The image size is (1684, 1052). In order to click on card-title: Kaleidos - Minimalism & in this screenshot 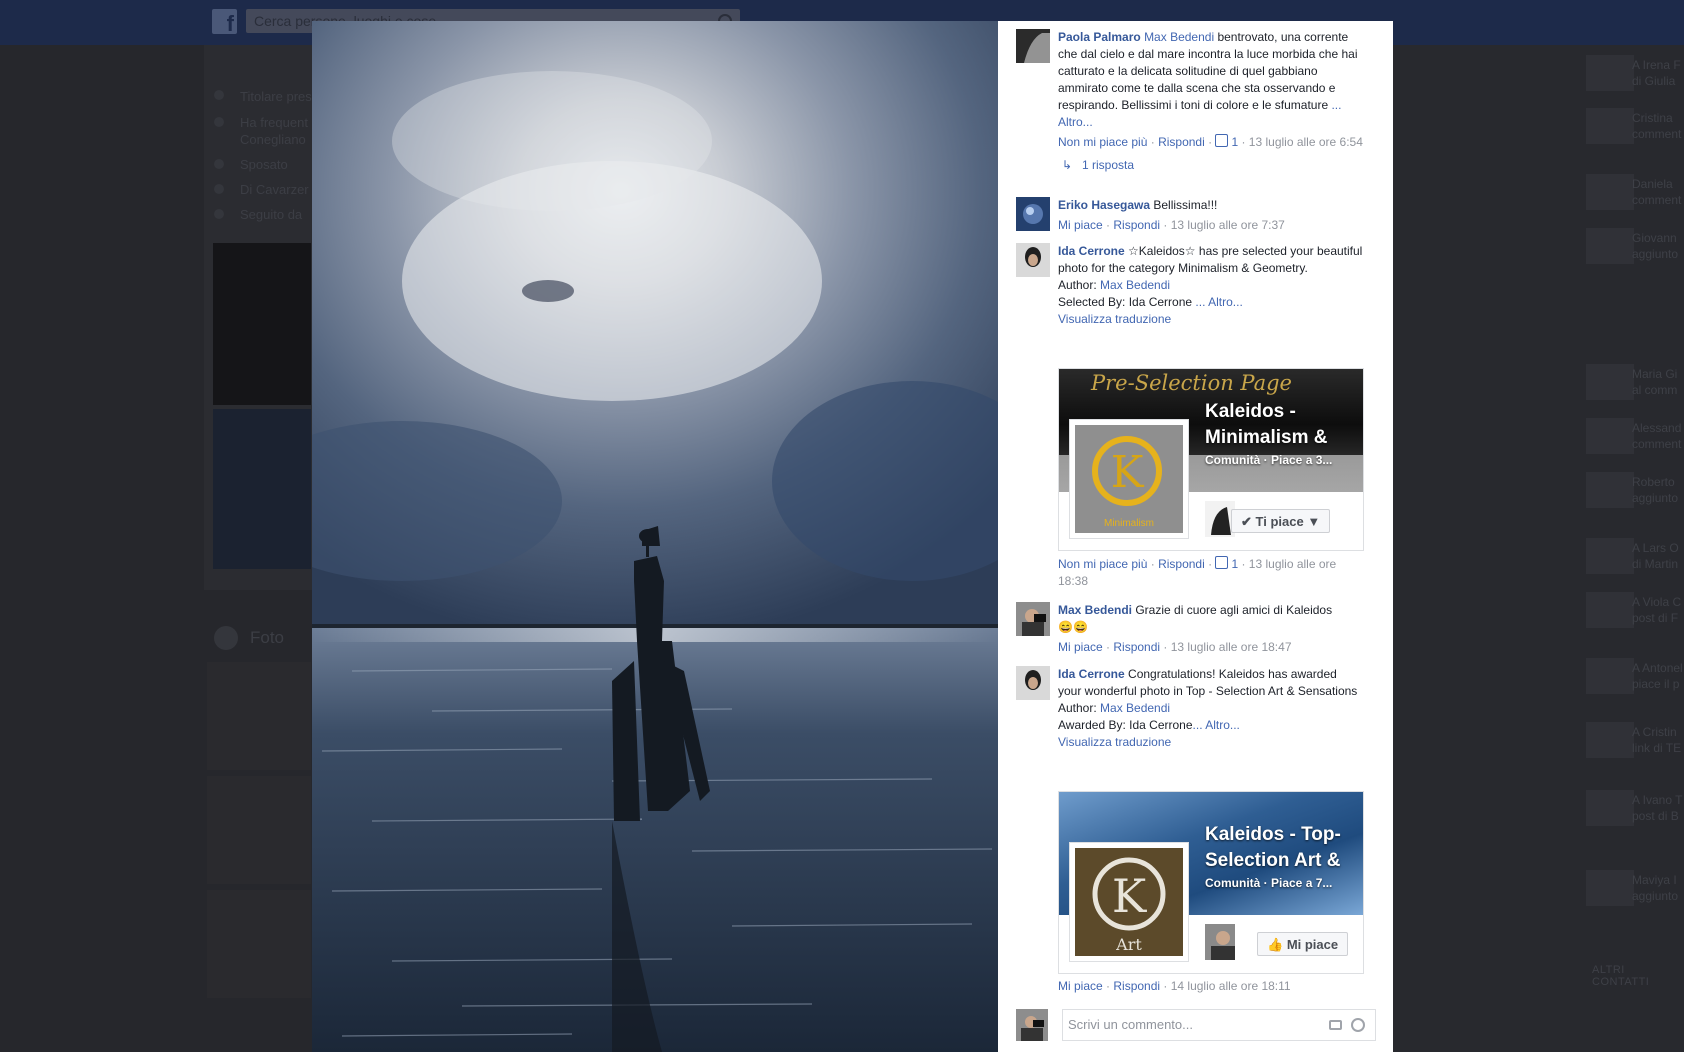, I will do `click(1280, 425)`.